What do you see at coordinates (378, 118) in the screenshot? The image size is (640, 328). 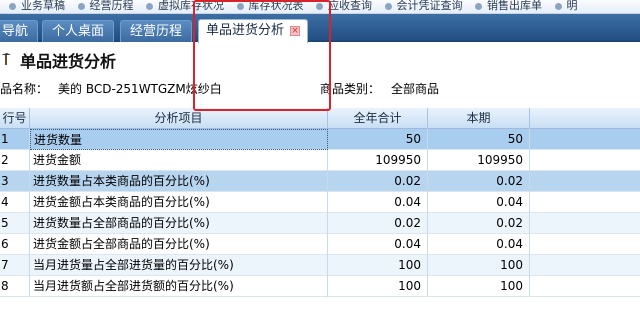 I see `column-header-annual-total: 全年合计` at bounding box center [378, 118].